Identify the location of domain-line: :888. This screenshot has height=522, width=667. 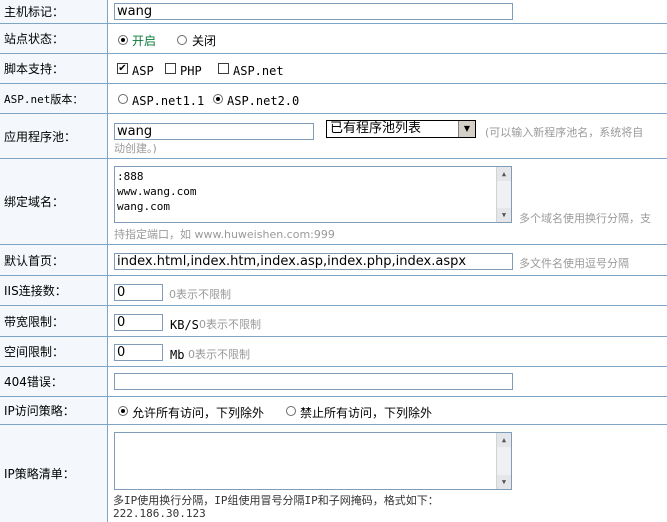
(130, 176).